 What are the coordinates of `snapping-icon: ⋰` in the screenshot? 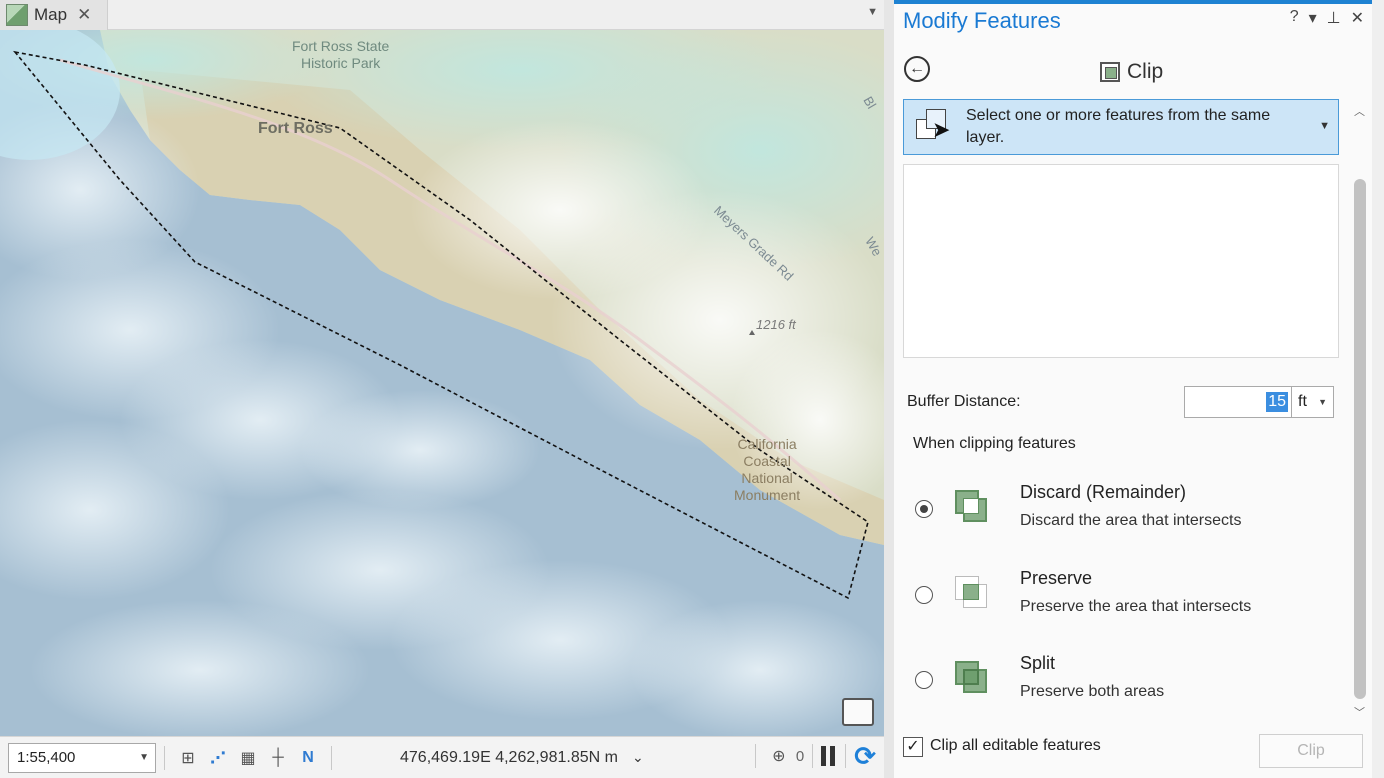 It's located at (218, 758).